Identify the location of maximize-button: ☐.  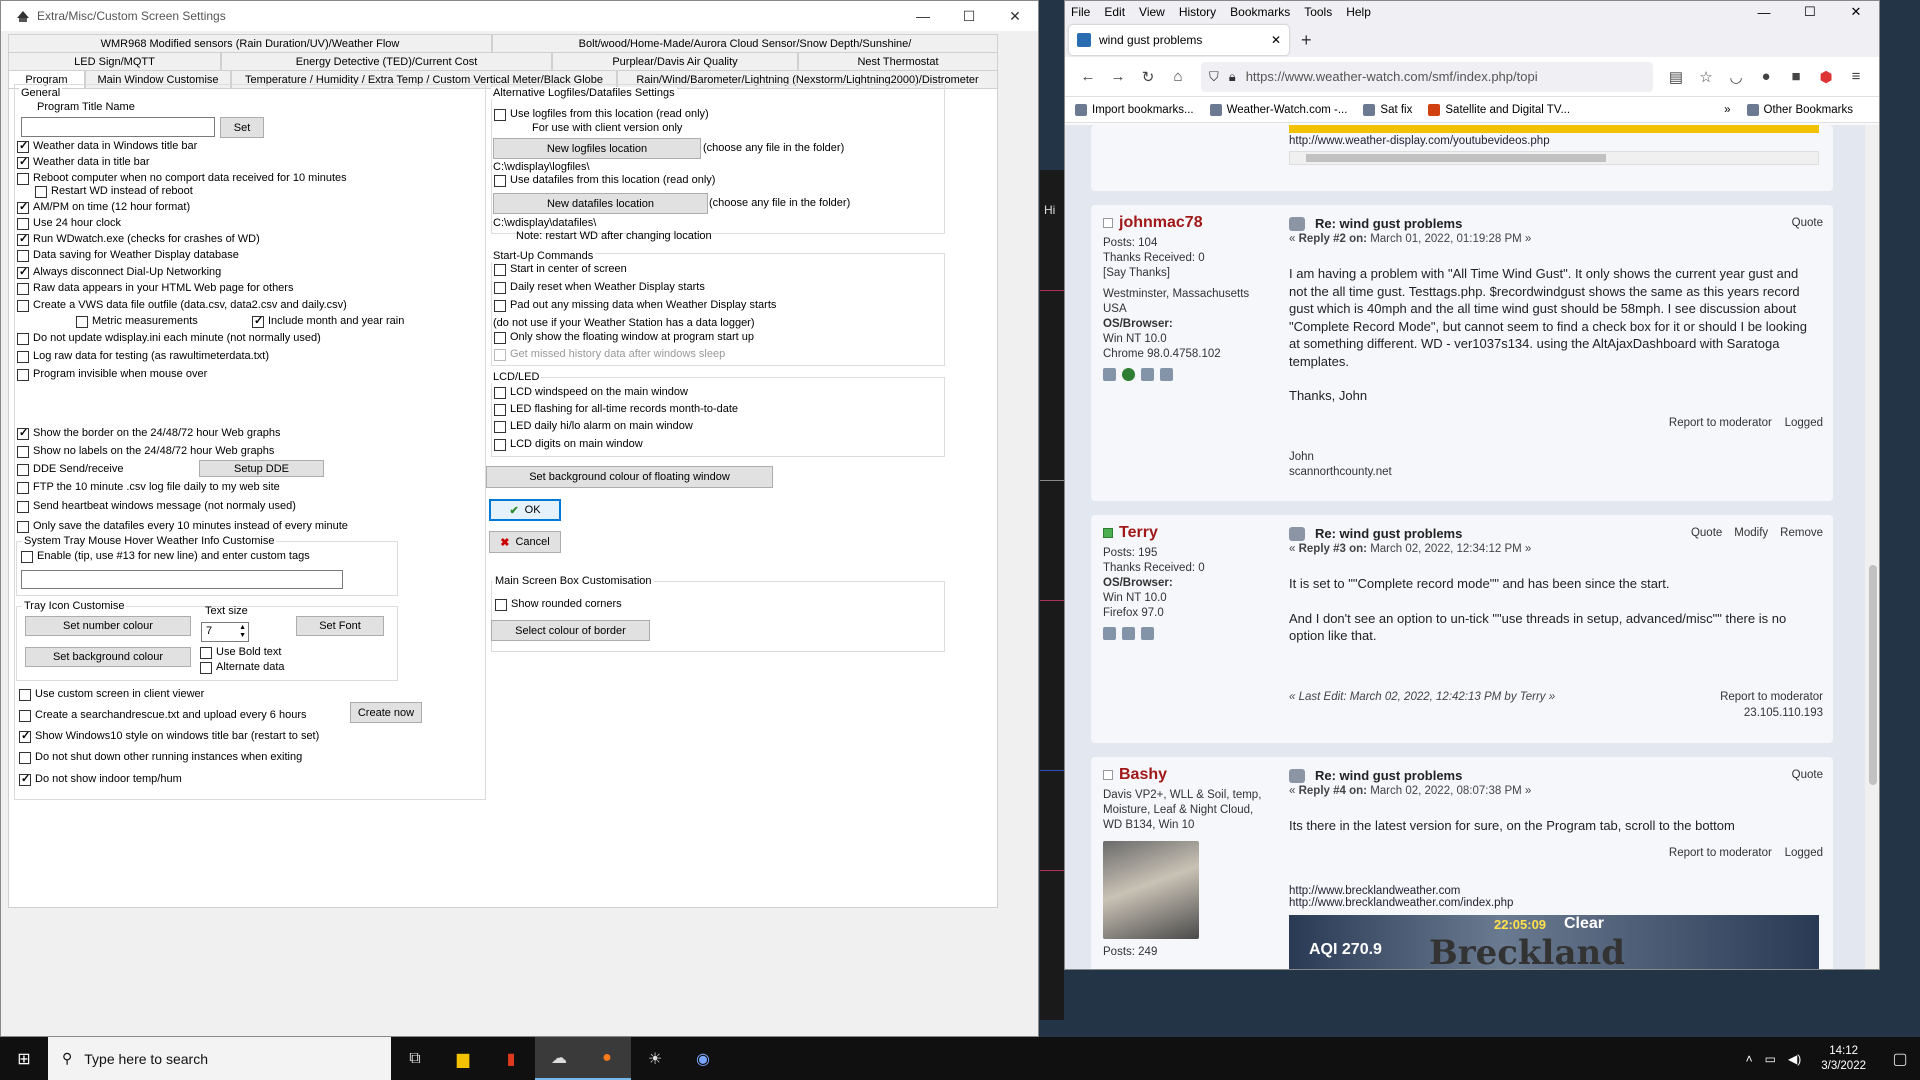
(969, 16).